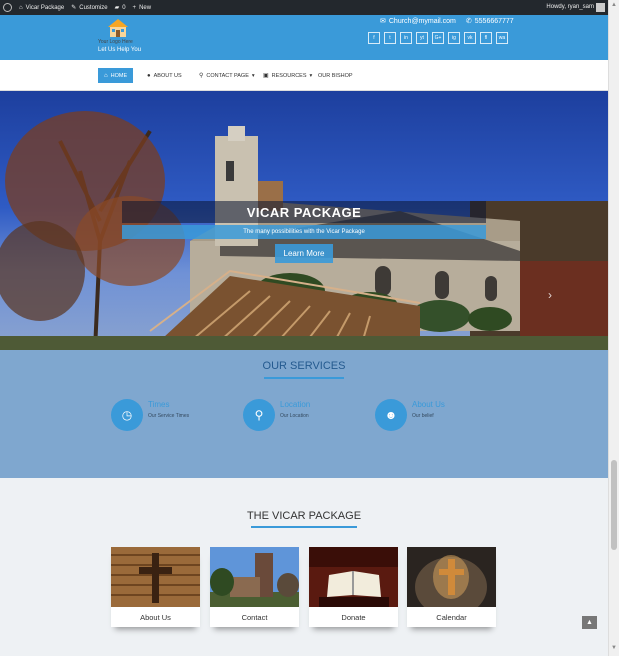  Describe the element at coordinates (158, 404) in the screenshot. I see `service-name: Times` at that location.